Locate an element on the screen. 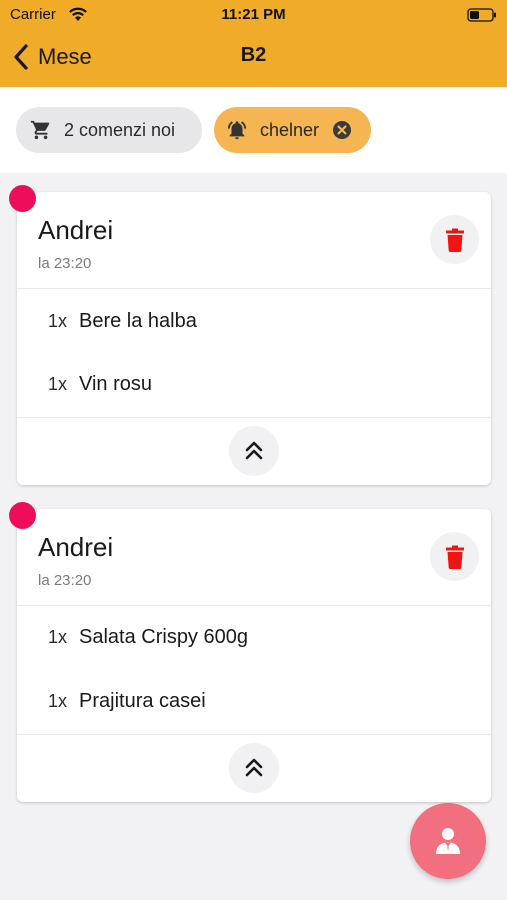 The height and width of the screenshot is (900, 507). order-item: 1x Salata Crispy 600g is located at coordinates (254, 637).